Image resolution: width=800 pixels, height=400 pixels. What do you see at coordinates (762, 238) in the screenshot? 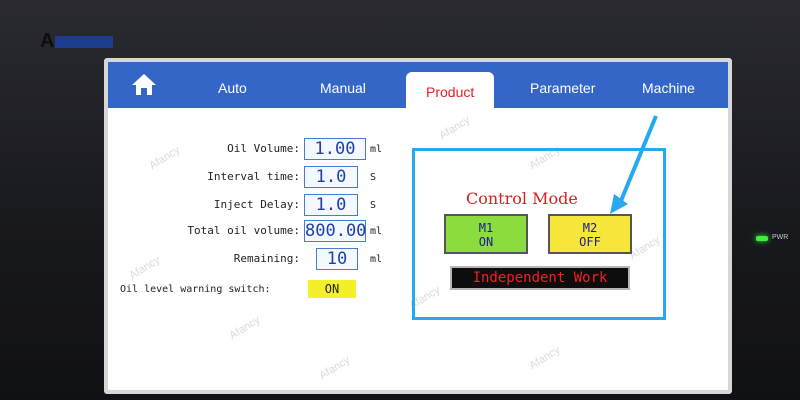
I see `power-led-icon` at bounding box center [762, 238].